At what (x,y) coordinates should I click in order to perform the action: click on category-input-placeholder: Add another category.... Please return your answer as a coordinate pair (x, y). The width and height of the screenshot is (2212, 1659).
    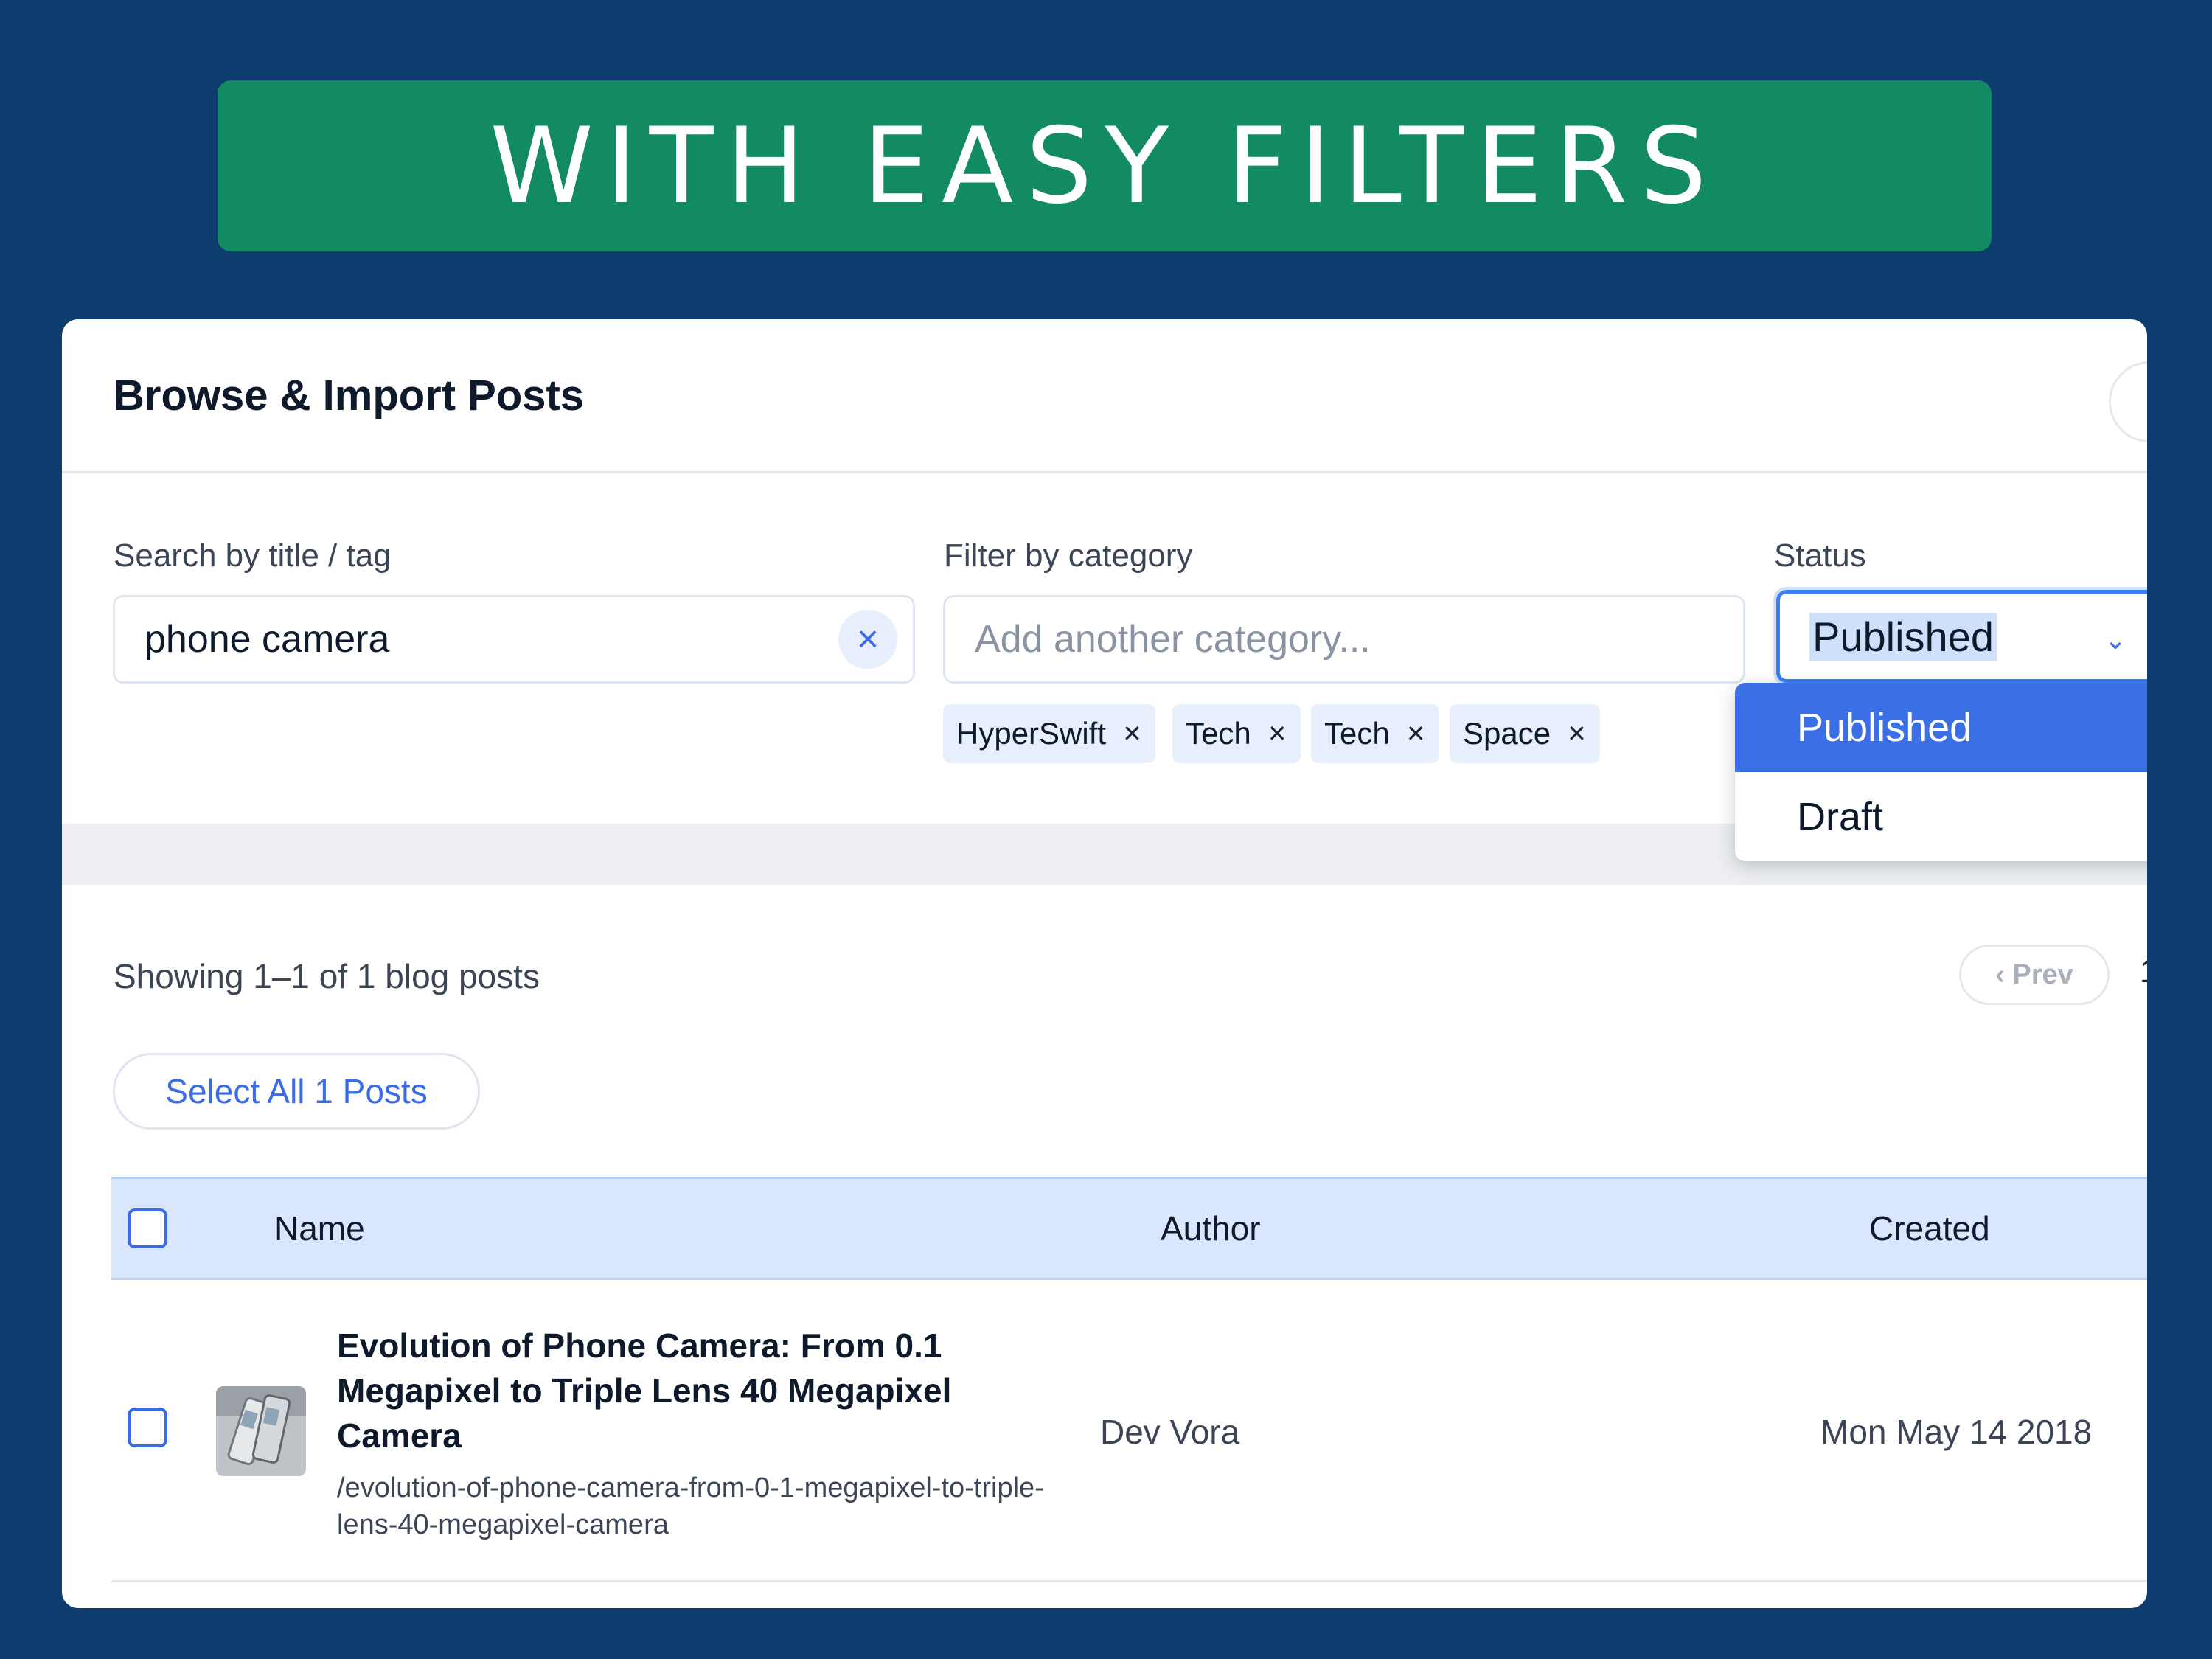
    Looking at the image, I should click on (1173, 639).